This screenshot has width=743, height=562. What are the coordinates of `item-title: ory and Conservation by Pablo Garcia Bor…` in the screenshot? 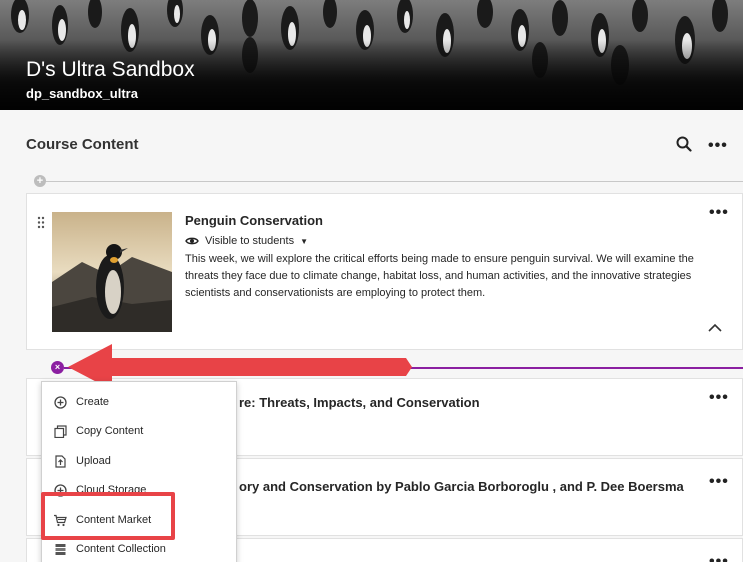 It's located at (461, 486).